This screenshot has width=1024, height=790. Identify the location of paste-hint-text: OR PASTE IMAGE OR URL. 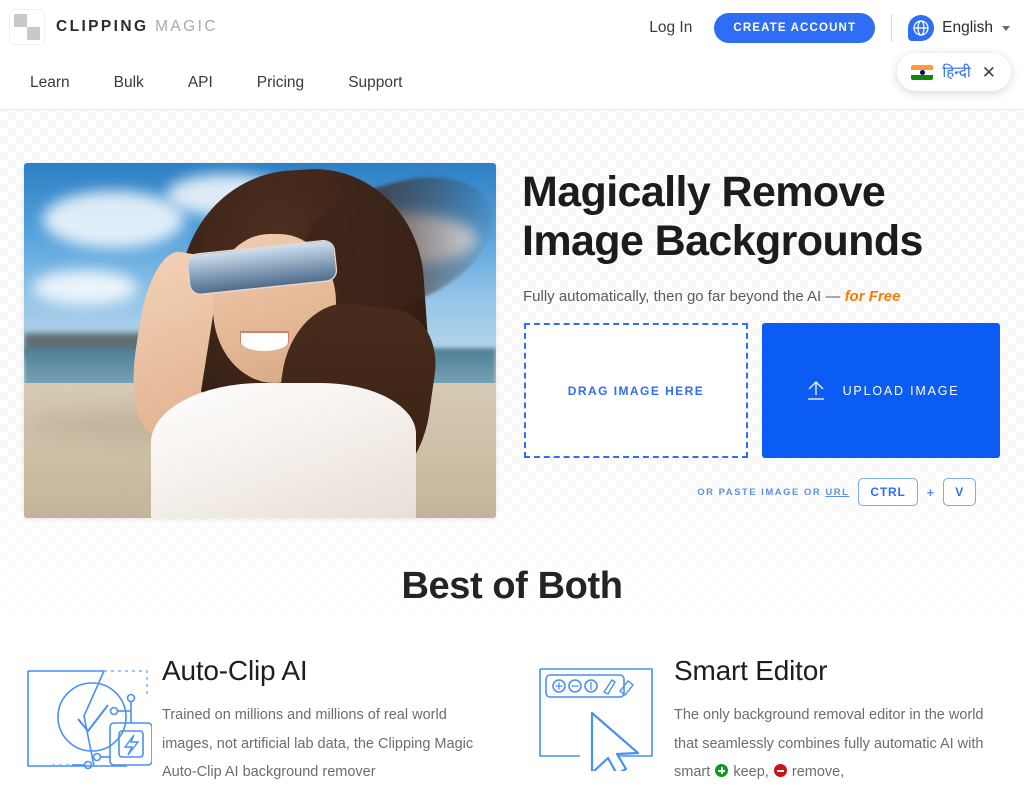
(773, 492).